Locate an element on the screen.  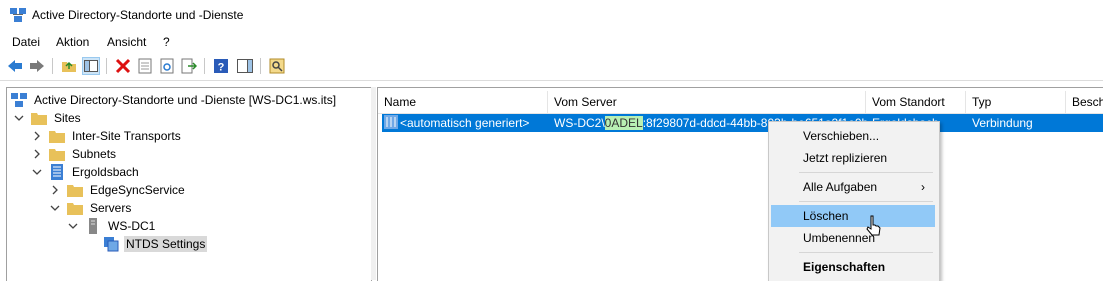
column-header-type: Typ is located at coordinates (1016, 102).